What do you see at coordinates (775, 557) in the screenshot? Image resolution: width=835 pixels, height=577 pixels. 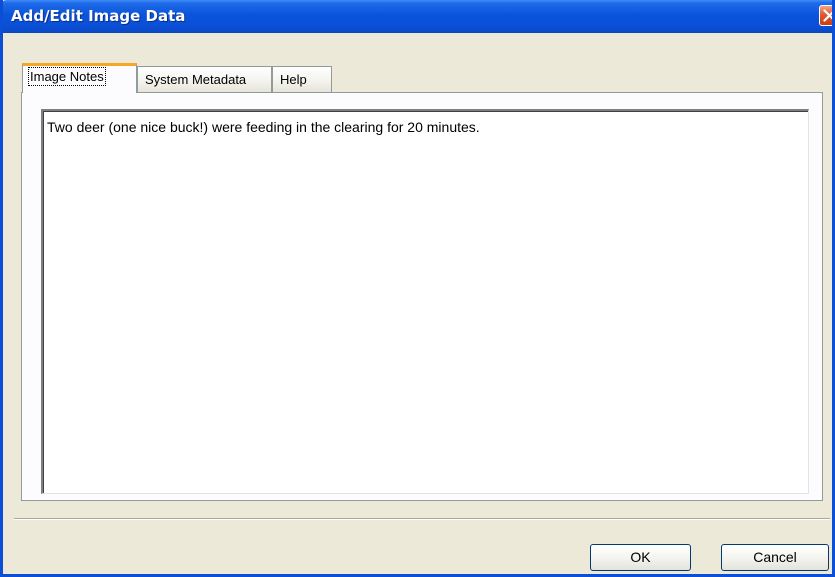 I see `cancel-button: Cancel` at bounding box center [775, 557].